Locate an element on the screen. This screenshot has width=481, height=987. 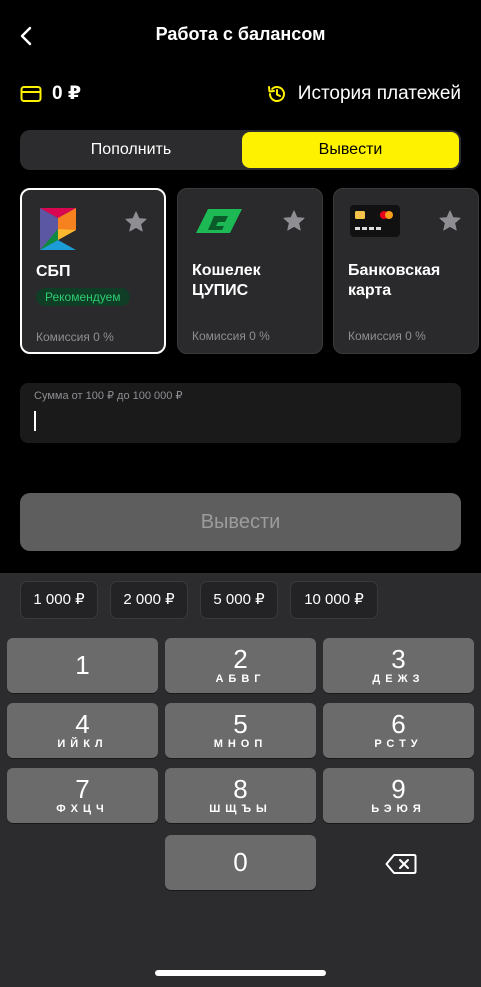
method-card-cupis: Кошелек ЦУПИС Комиссия 0 % is located at coordinates (250, 271).